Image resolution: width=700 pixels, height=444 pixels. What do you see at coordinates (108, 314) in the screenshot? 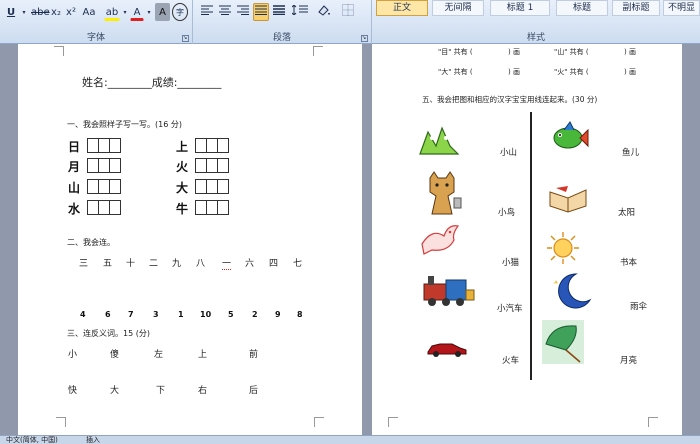
I see `arabic-numeral: 6` at bounding box center [108, 314].